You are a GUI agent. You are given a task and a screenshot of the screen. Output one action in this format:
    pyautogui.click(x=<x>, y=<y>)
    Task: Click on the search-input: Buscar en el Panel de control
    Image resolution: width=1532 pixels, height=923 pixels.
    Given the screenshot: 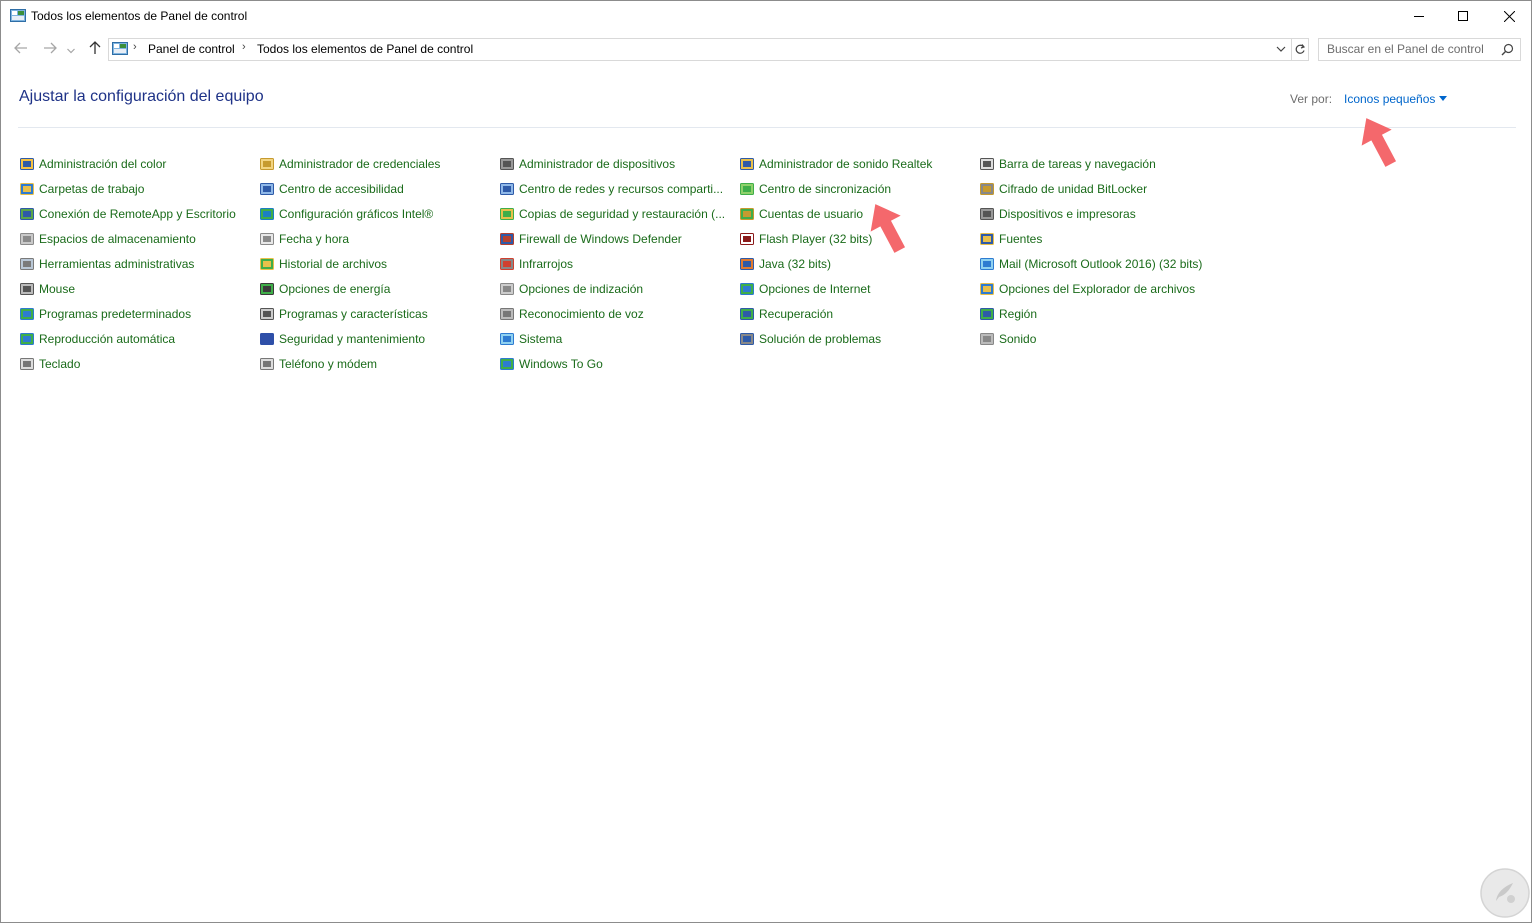 What is the action you would take?
    pyautogui.click(x=1419, y=49)
    